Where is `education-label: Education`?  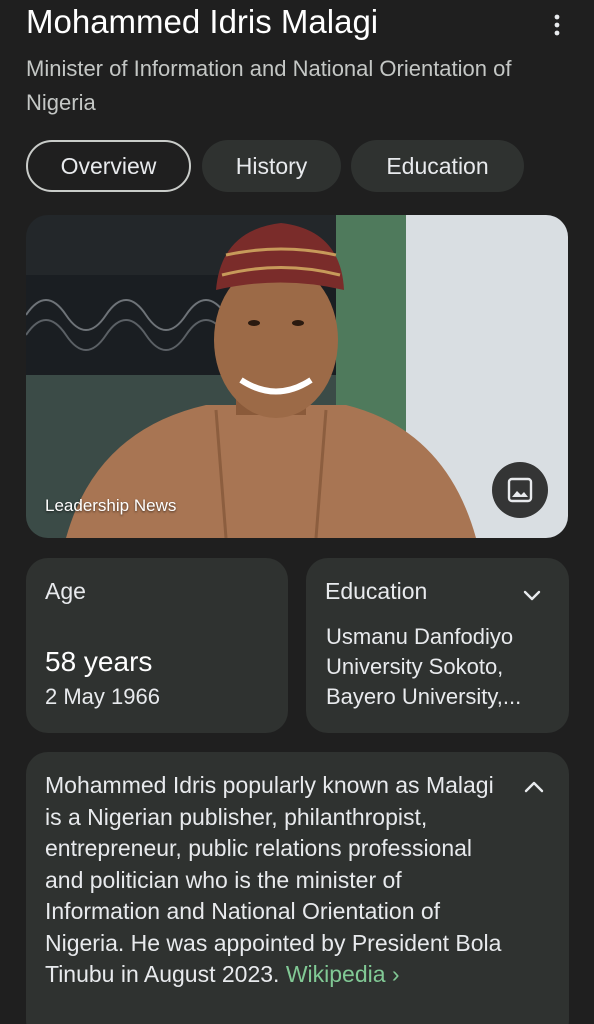 education-label: Education is located at coordinates (376, 591).